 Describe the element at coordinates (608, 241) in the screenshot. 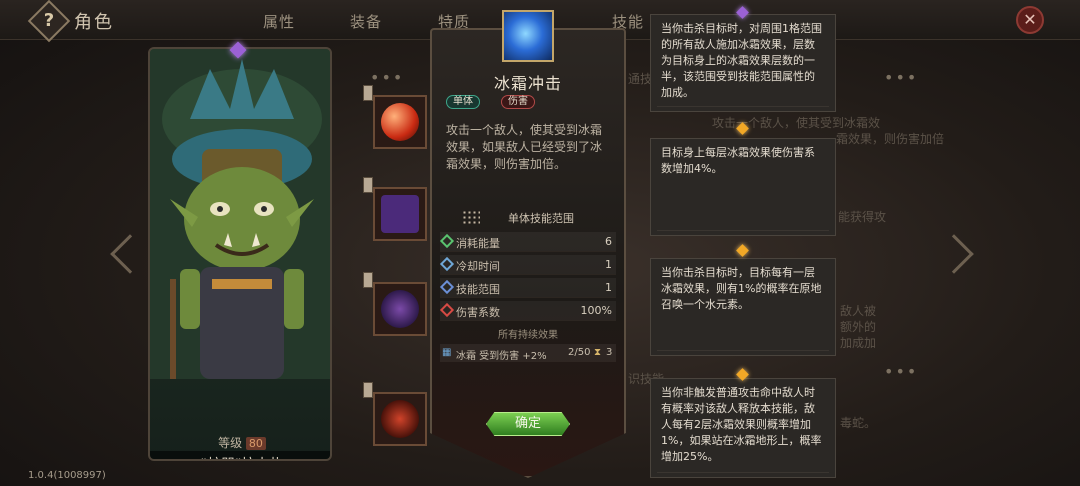

I see `stat-value: 6` at that location.